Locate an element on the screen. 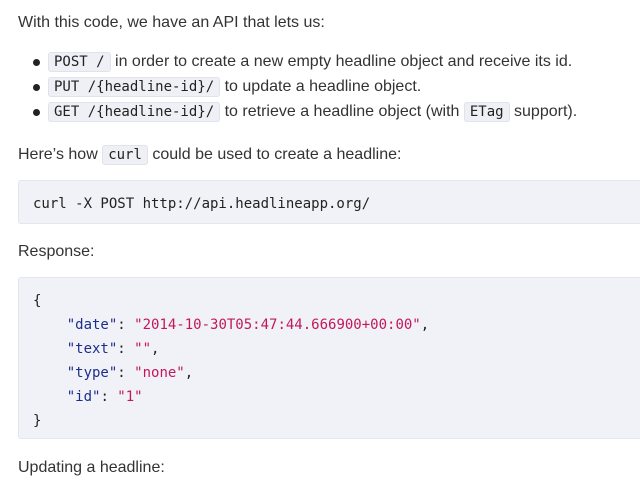 Image resolution: width=640 pixels, height=480 pixels. inline-code-curl: curl is located at coordinates (125, 155).